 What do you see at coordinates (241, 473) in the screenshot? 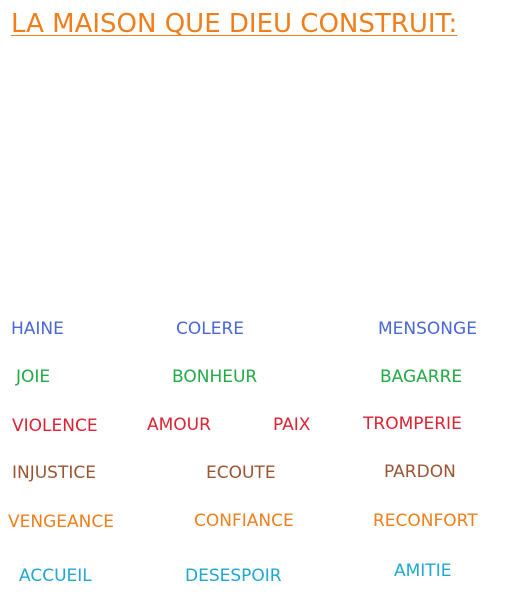
I see `word-ecoute: ECOUTE` at bounding box center [241, 473].